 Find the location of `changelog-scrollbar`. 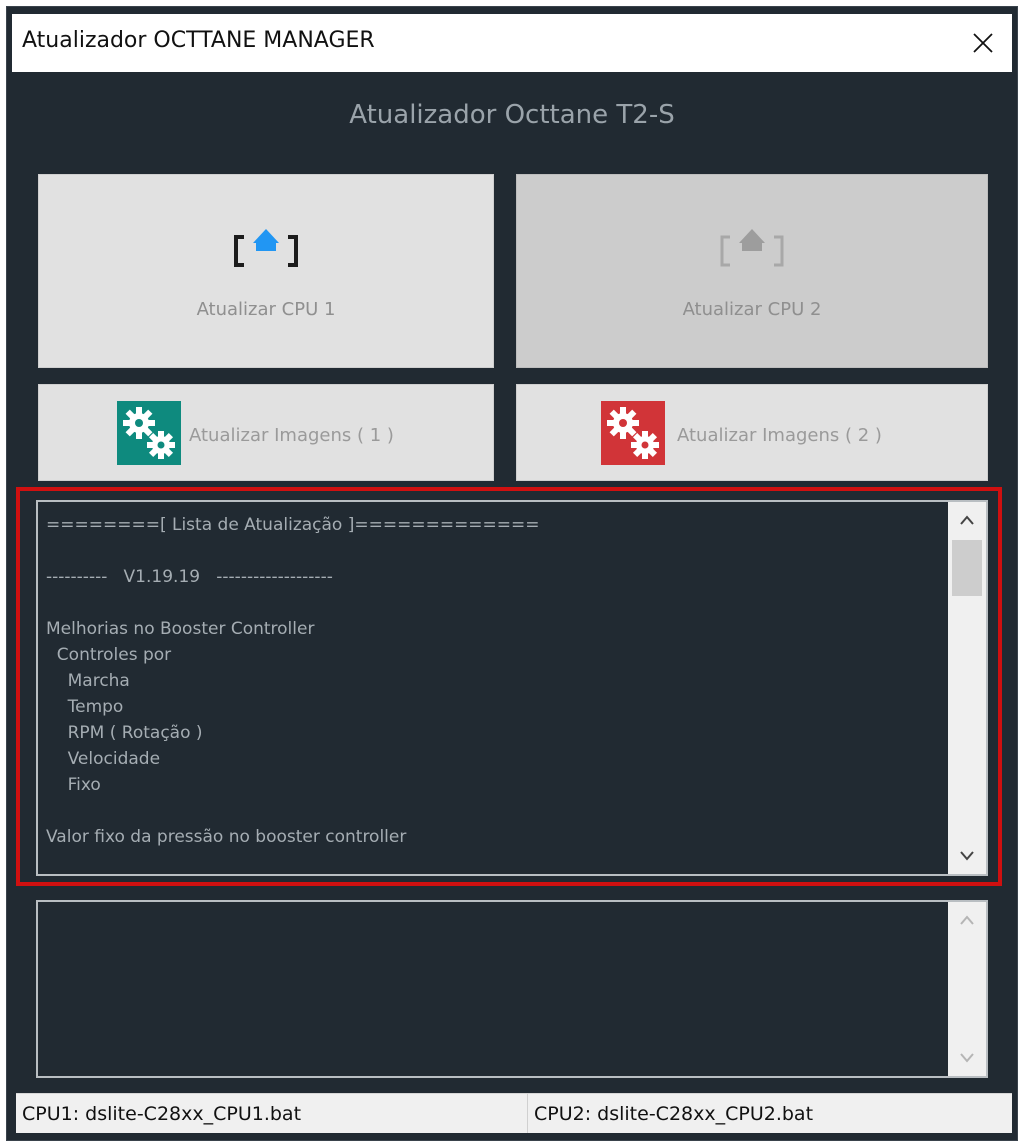

changelog-scrollbar is located at coordinates (967, 688).